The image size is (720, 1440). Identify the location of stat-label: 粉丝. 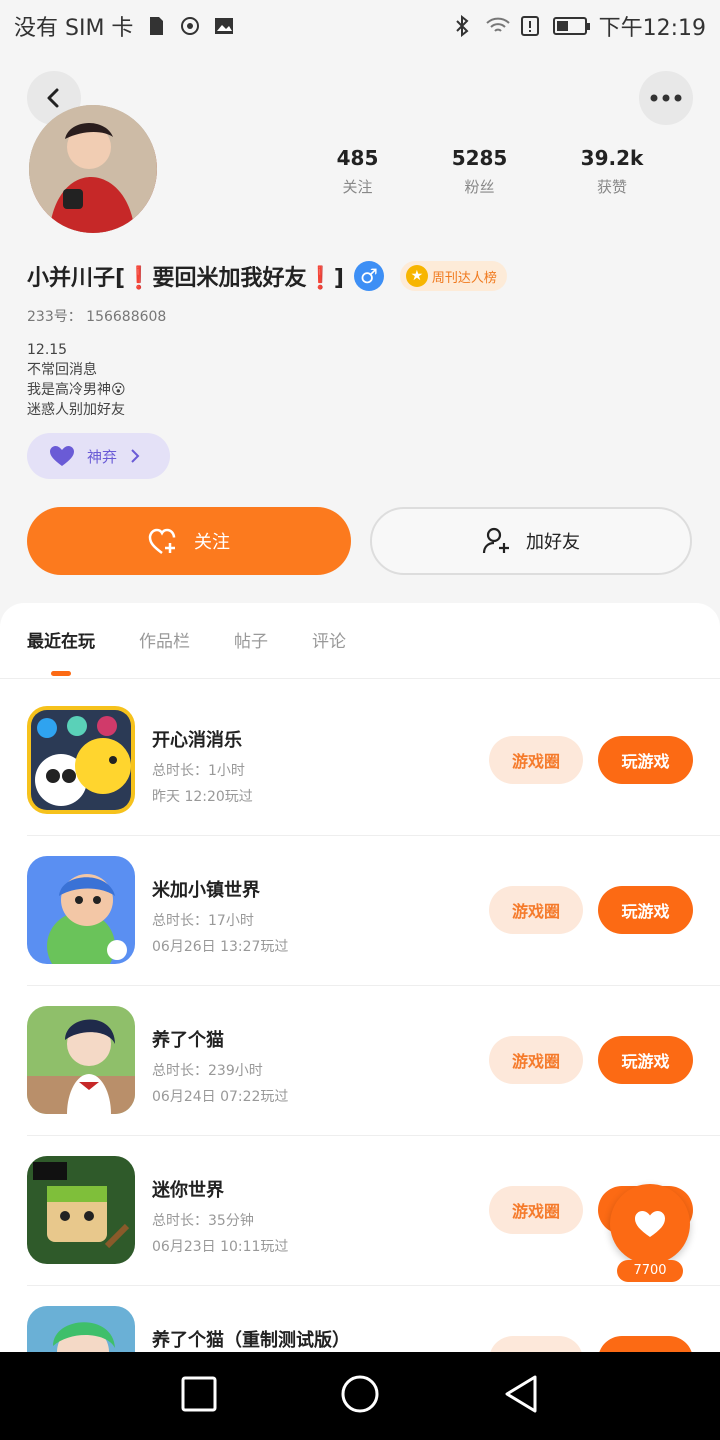
(479, 187).